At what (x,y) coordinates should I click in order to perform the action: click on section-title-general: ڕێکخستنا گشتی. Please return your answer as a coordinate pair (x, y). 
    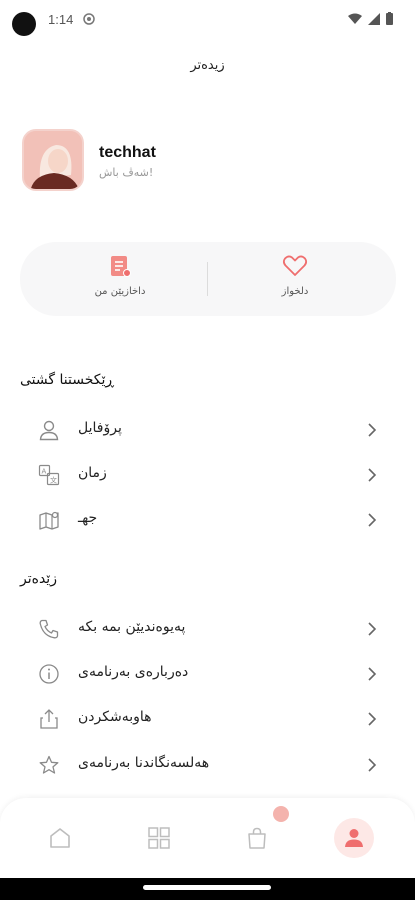
    Looking at the image, I should click on (67, 380).